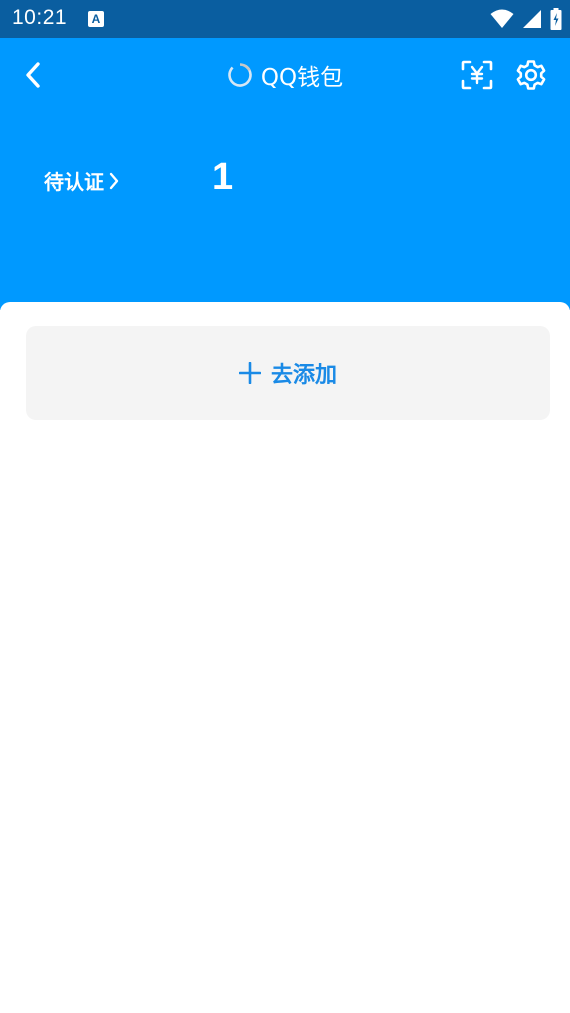 The width and height of the screenshot is (570, 1013). I want to click on signal-icon, so click(532, 19).